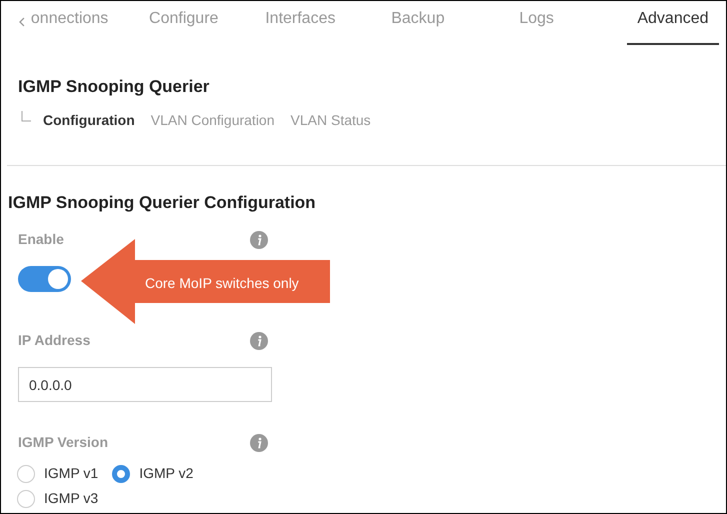  Describe the element at coordinates (222, 283) in the screenshot. I see `callout-text: Core MoIP switches only` at that location.